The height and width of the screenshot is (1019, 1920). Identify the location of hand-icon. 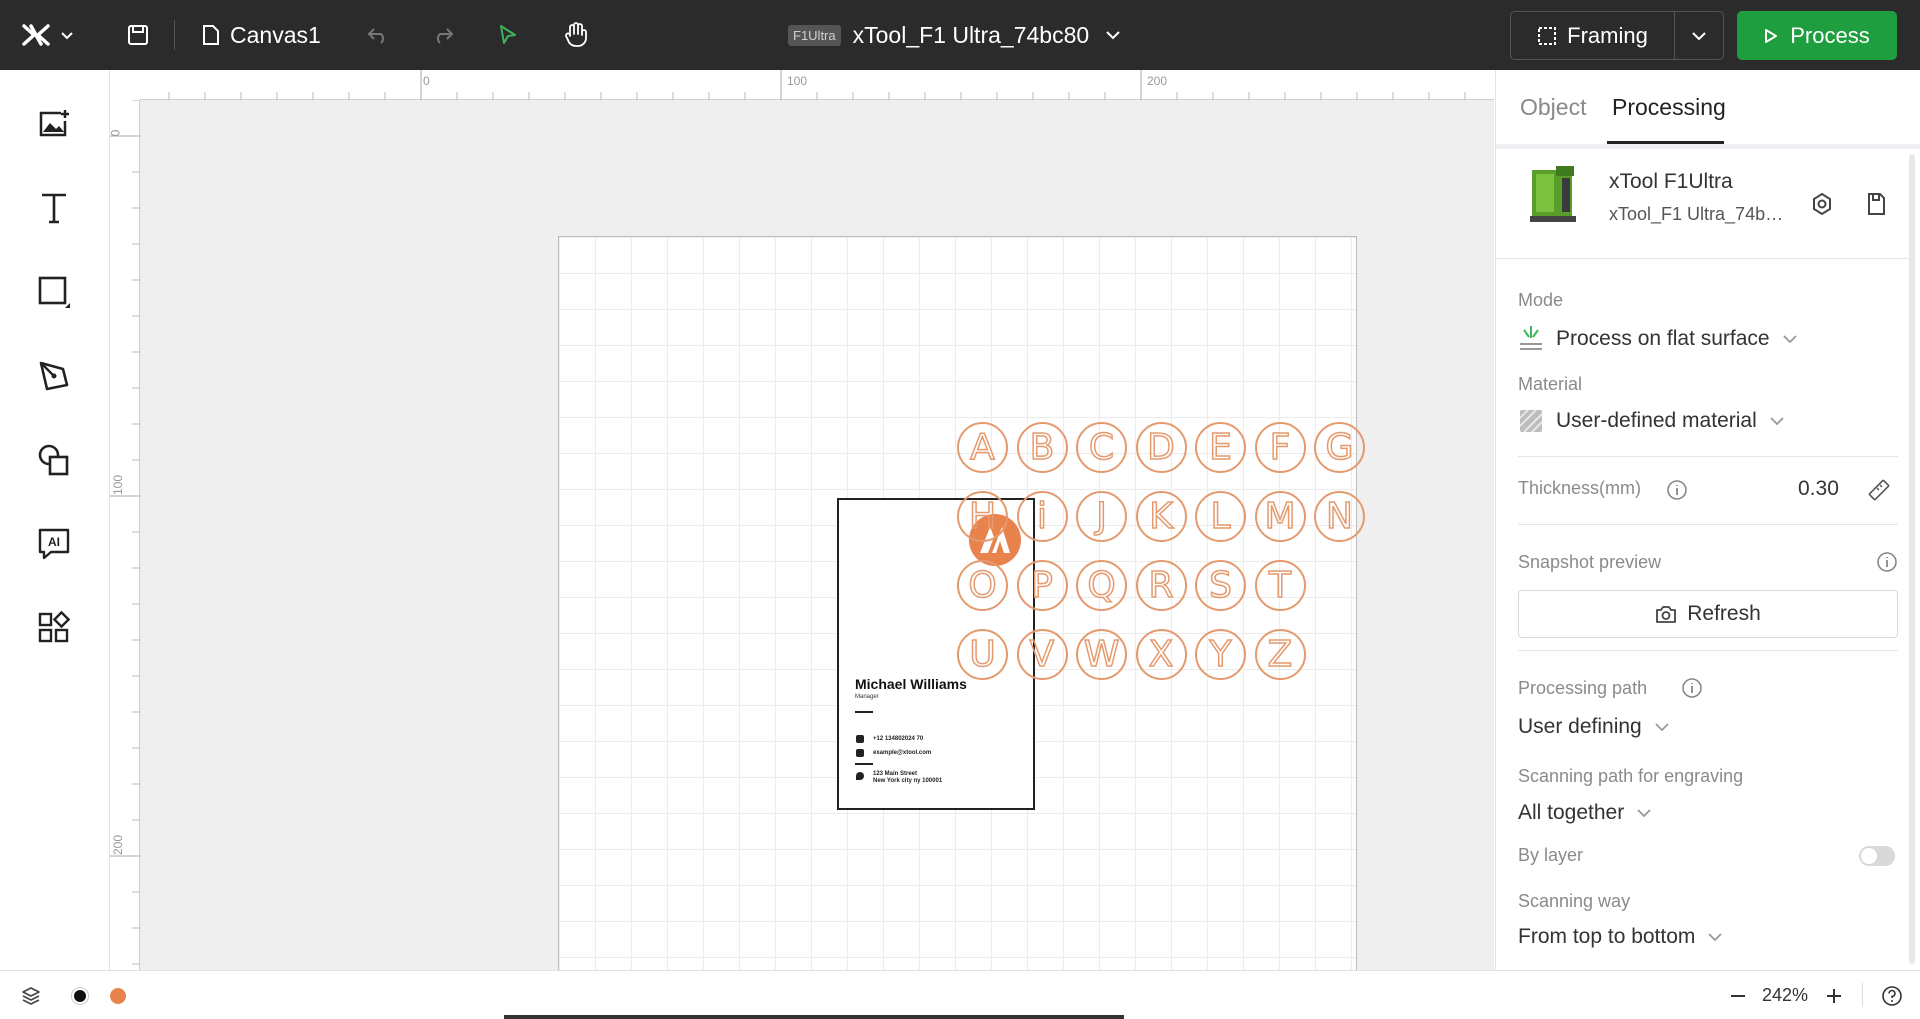
(576, 34).